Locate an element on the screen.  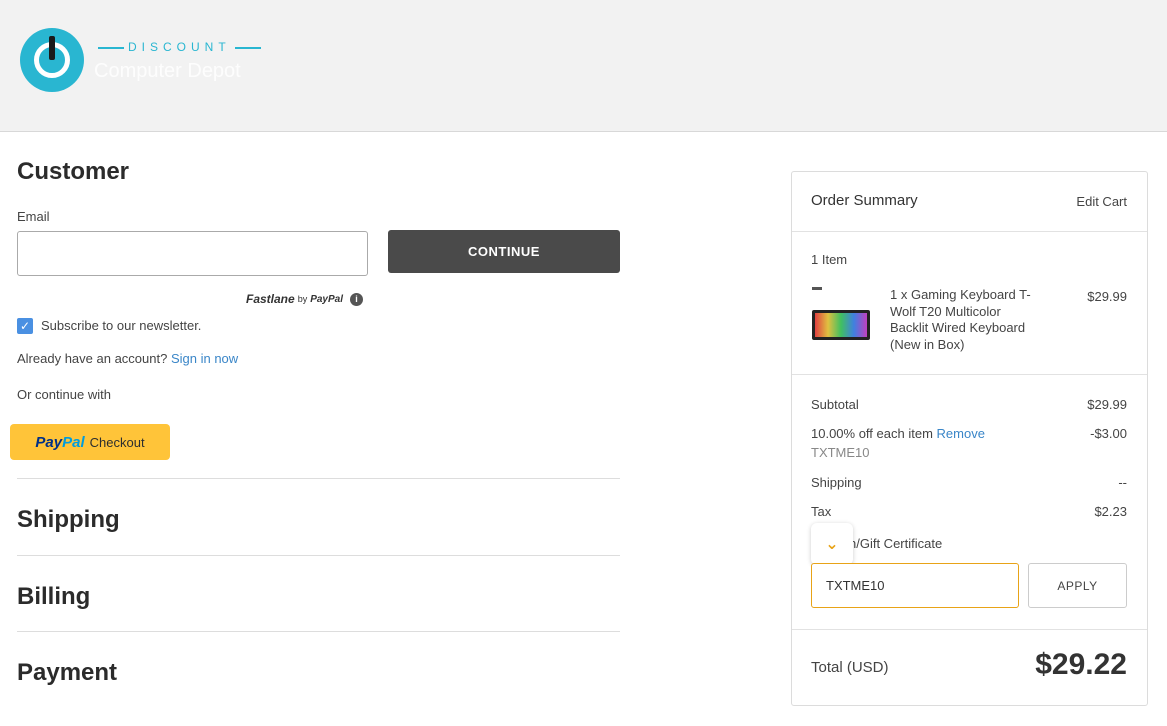
info-icon: i is located at coordinates (357, 299).